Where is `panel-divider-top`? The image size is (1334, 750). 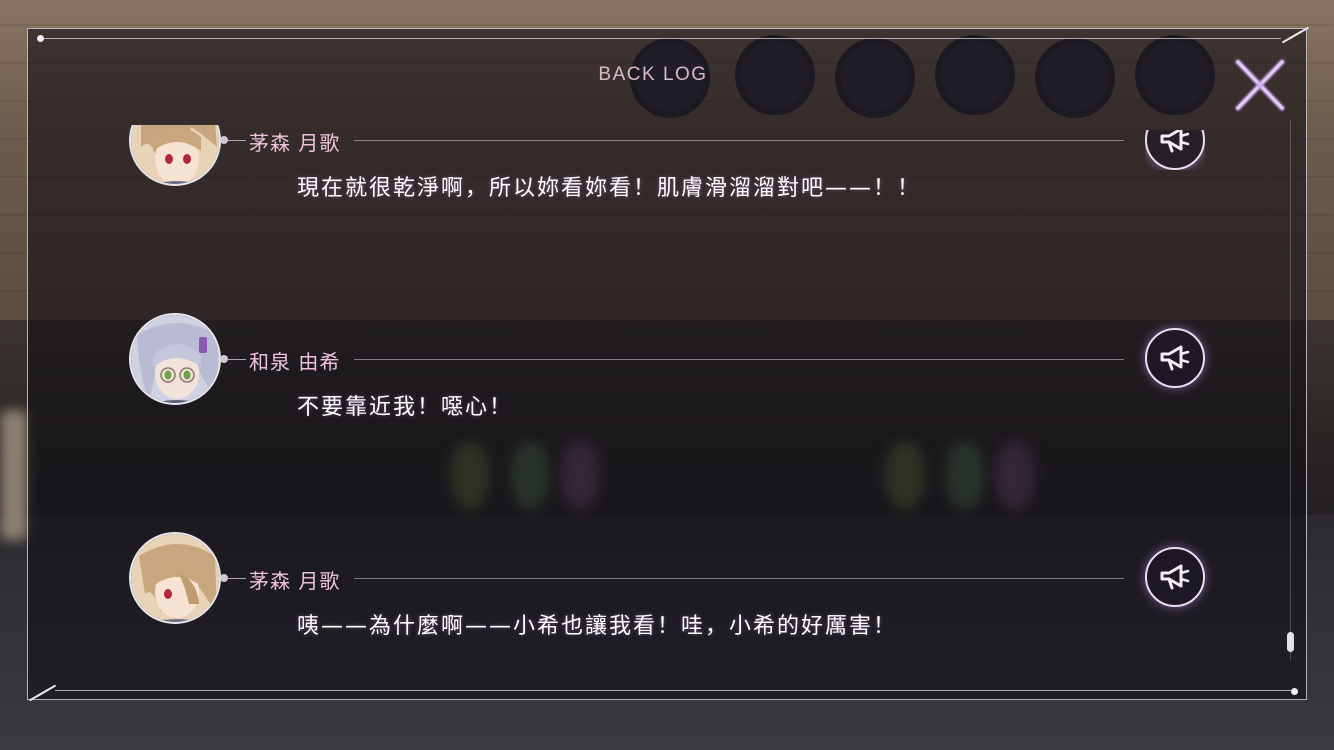 panel-divider-top is located at coordinates (661, 38).